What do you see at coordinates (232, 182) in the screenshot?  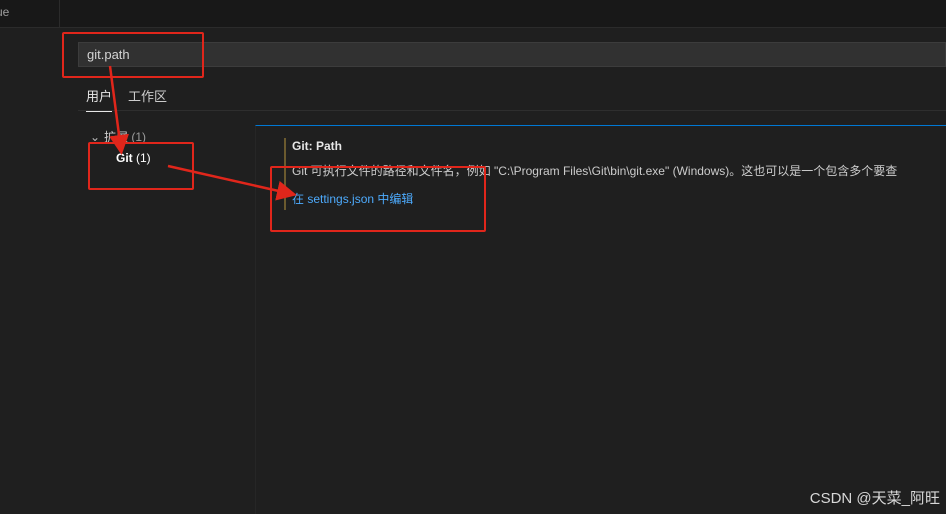 I see `arrow-to-link` at bounding box center [232, 182].